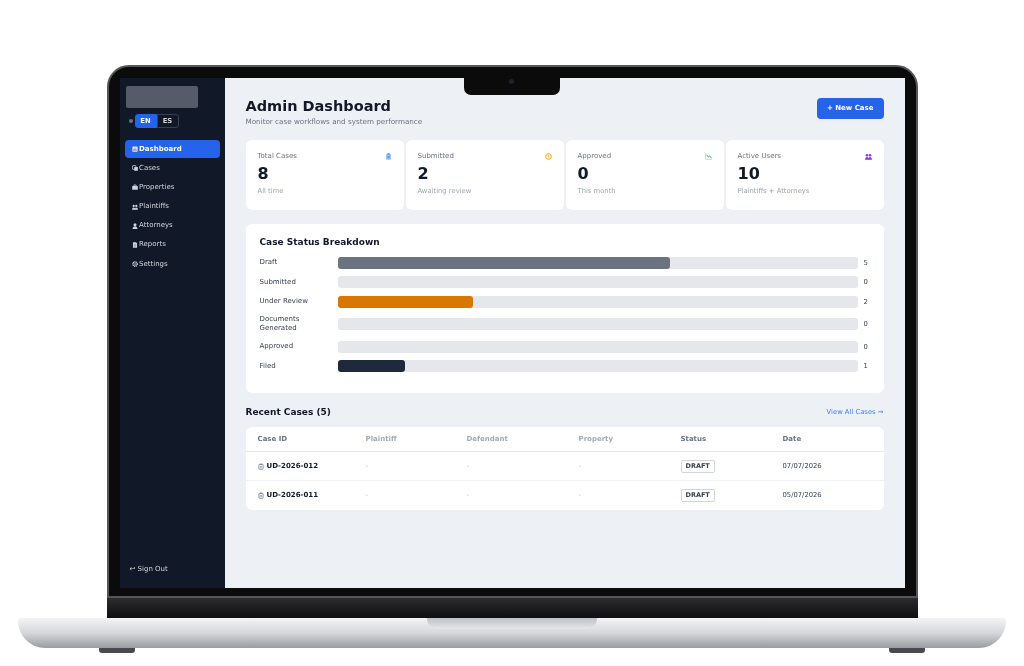 This screenshot has height=666, width=1024. Describe the element at coordinates (583, 174) in the screenshot. I see `stat-value: 0` at that location.